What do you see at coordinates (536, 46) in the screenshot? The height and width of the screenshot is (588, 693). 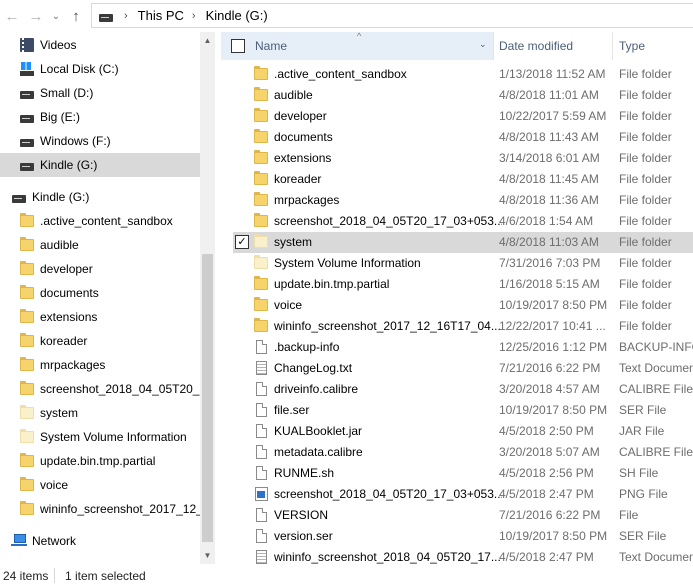 I see `column-header-date-modified: Date modified` at bounding box center [536, 46].